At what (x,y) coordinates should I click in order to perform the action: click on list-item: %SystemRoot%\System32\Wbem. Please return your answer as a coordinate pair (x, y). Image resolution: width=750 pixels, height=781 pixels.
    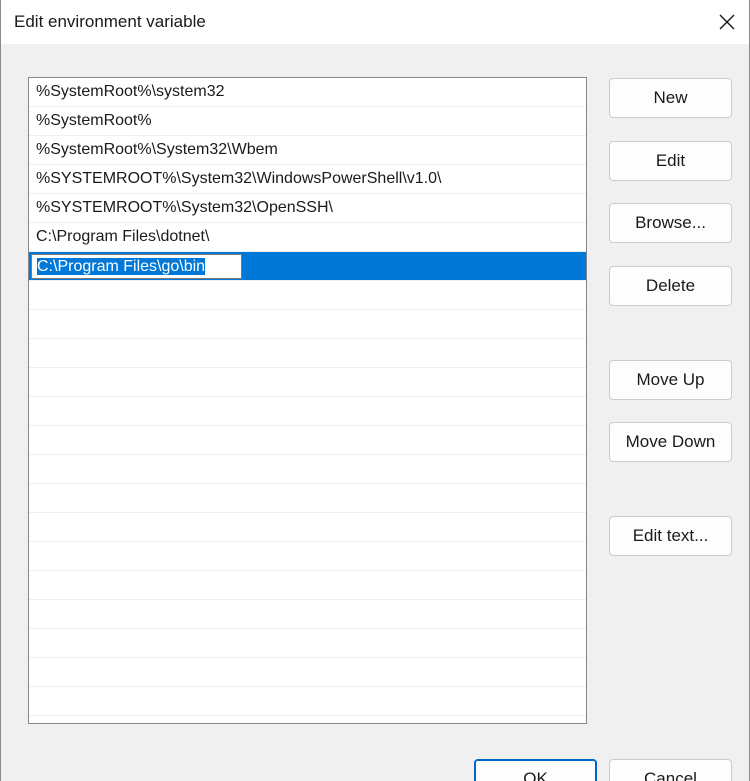
    Looking at the image, I should click on (307, 150).